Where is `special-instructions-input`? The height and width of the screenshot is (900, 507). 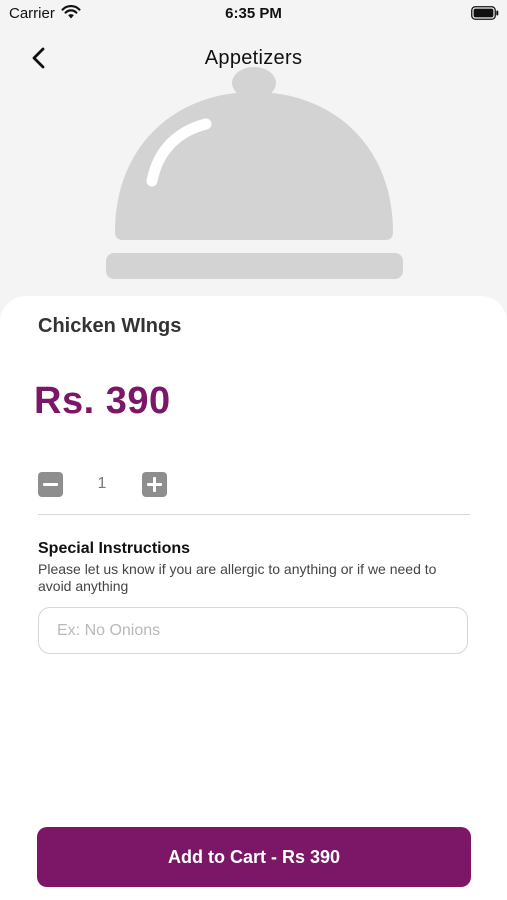
special-instructions-input is located at coordinates (253, 630).